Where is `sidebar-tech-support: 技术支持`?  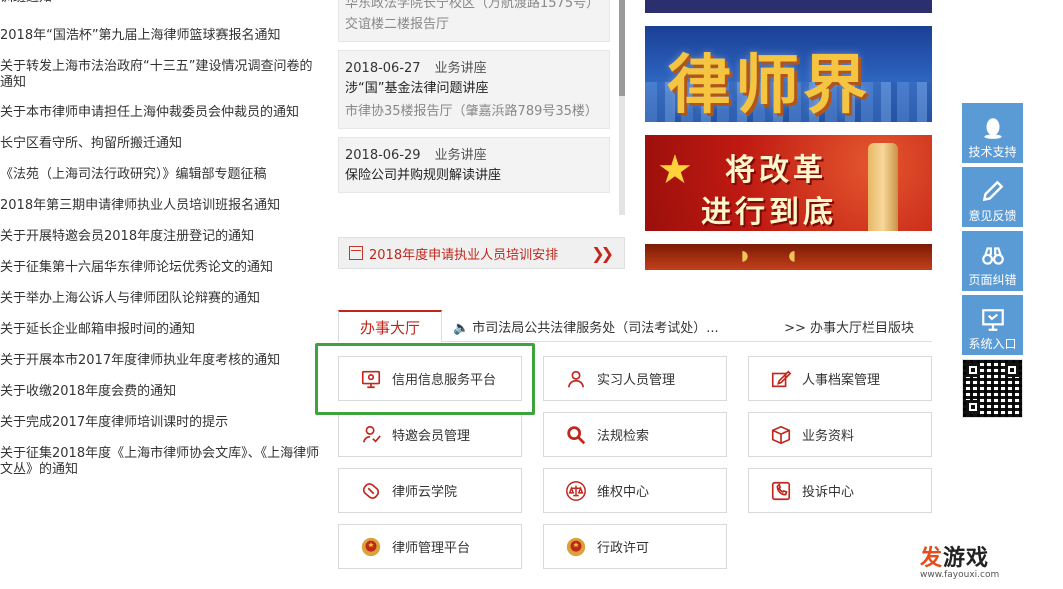 sidebar-tech-support: 技术支持 is located at coordinates (992, 133).